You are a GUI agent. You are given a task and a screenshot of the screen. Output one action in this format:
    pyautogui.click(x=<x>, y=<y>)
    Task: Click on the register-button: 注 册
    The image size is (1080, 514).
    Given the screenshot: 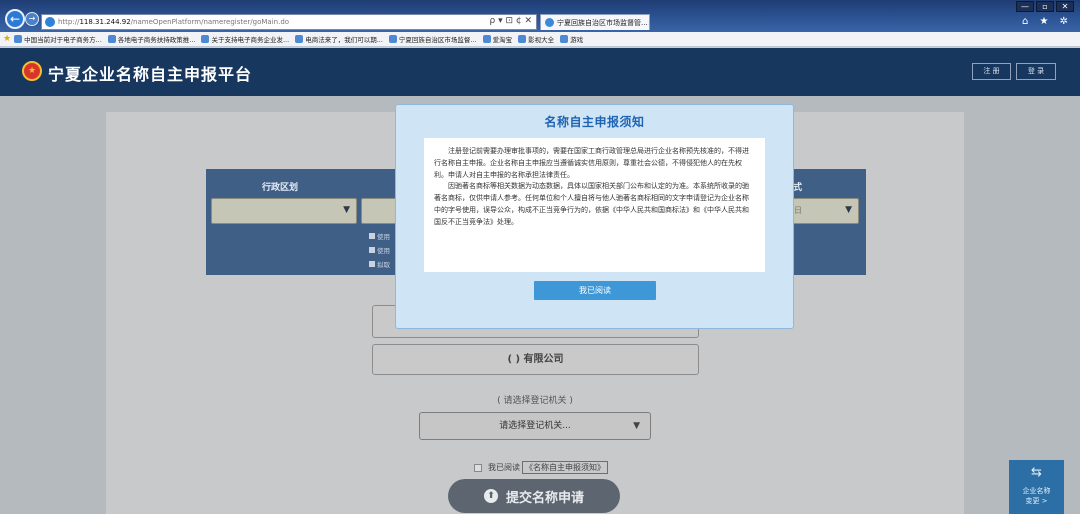 What is the action you would take?
    pyautogui.click(x=991, y=71)
    